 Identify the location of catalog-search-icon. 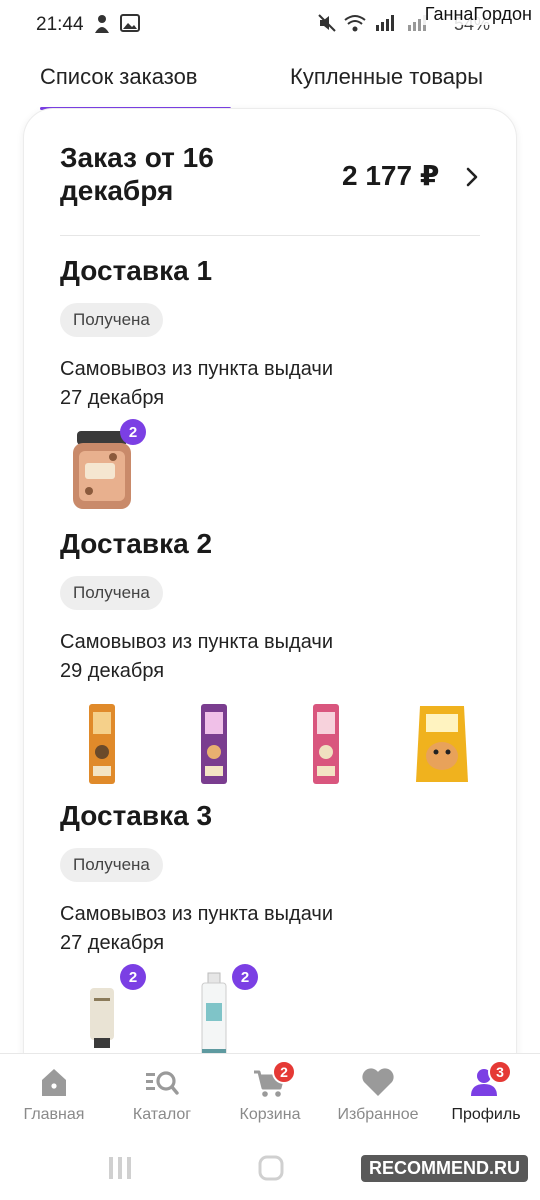
(162, 1083).